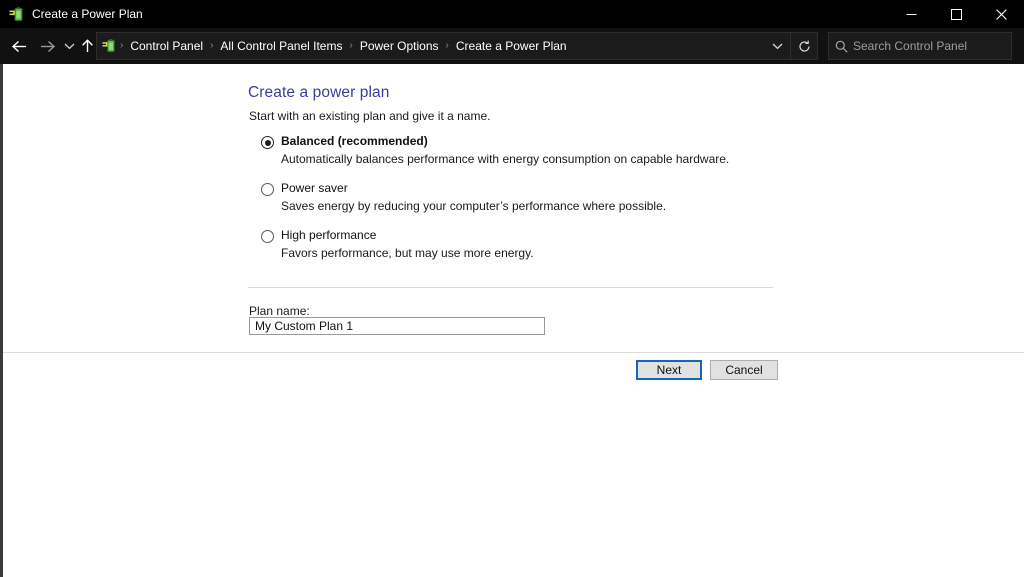 The image size is (1024, 577). Describe the element at coordinates (513, 375) in the screenshot. I see `footer-buttons: Next Cancel` at that location.